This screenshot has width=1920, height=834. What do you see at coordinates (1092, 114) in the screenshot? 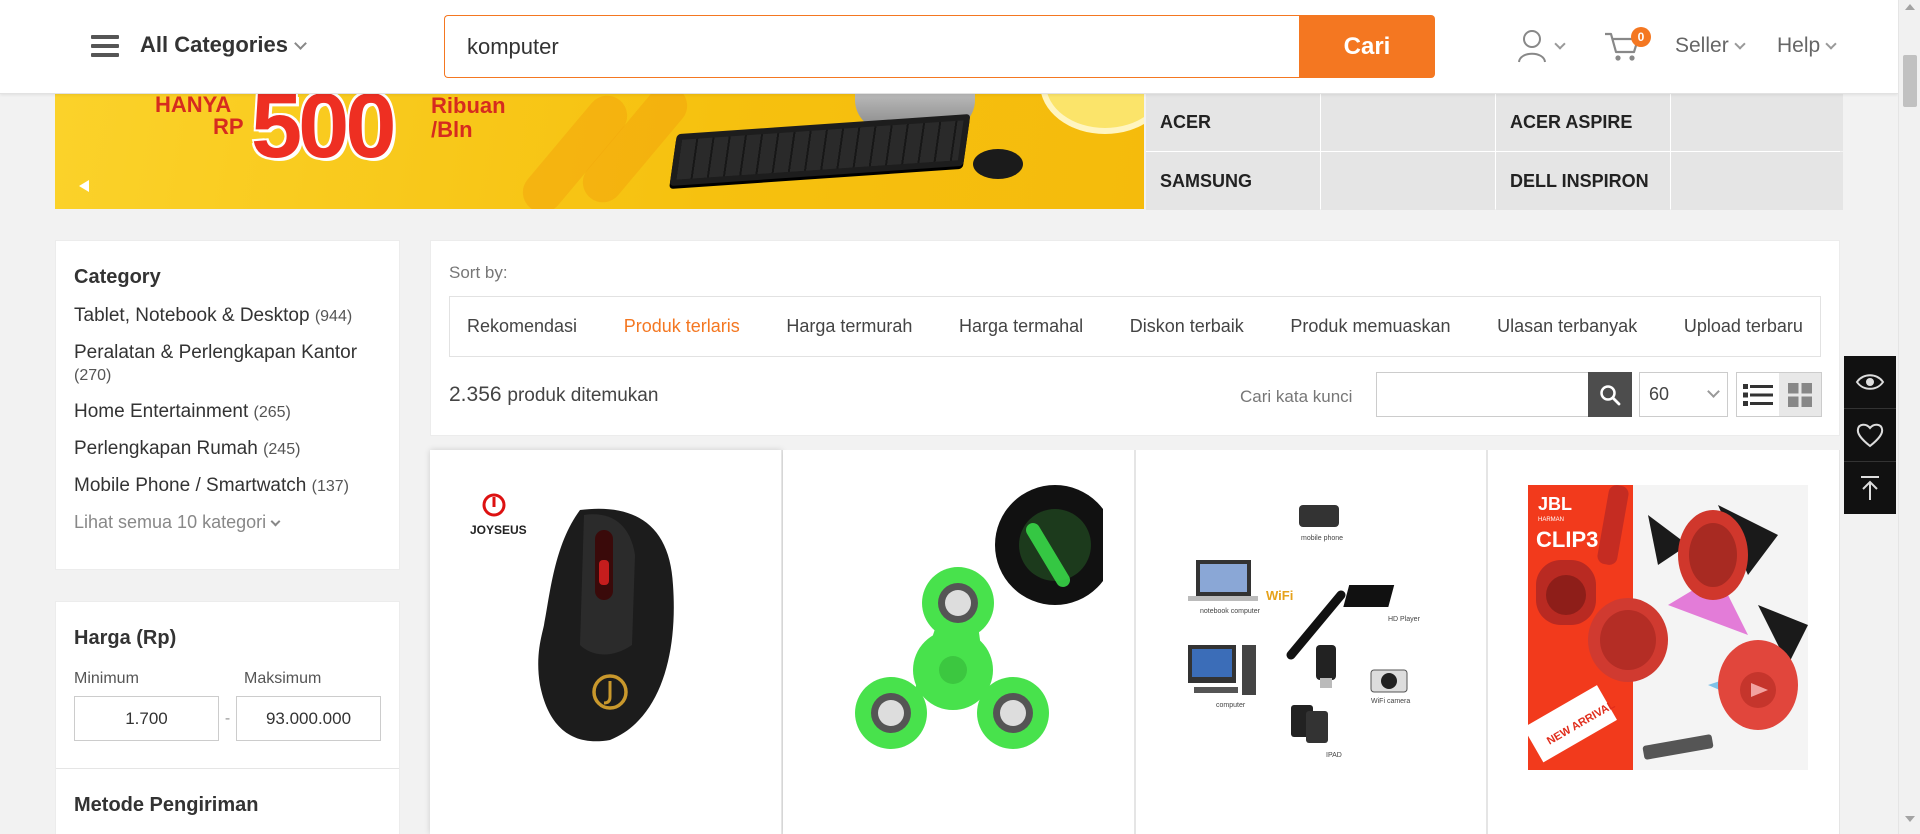
I see `banner-circle-decoration` at bounding box center [1092, 114].